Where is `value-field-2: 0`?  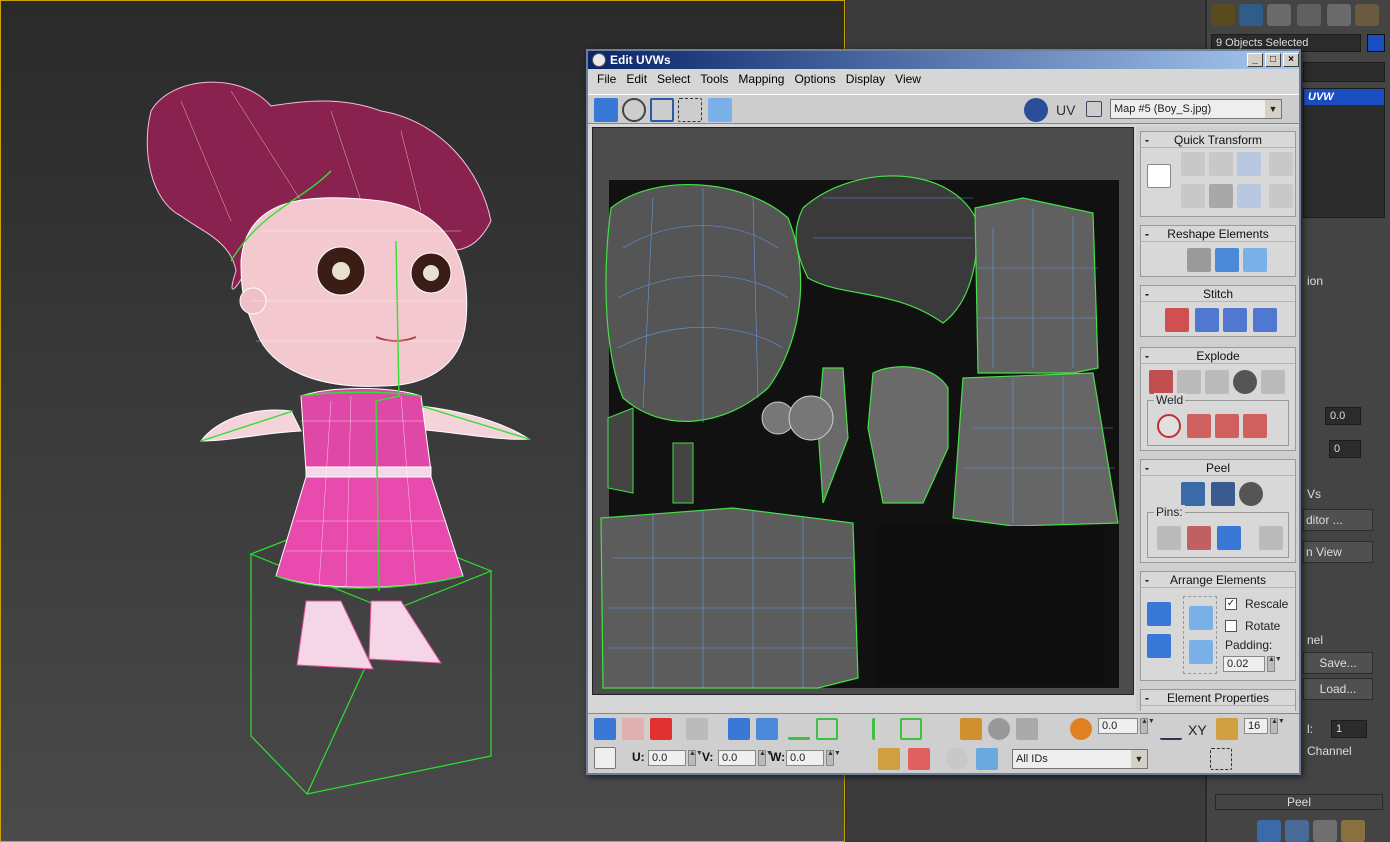
value-field-2: 0 is located at coordinates (1345, 449).